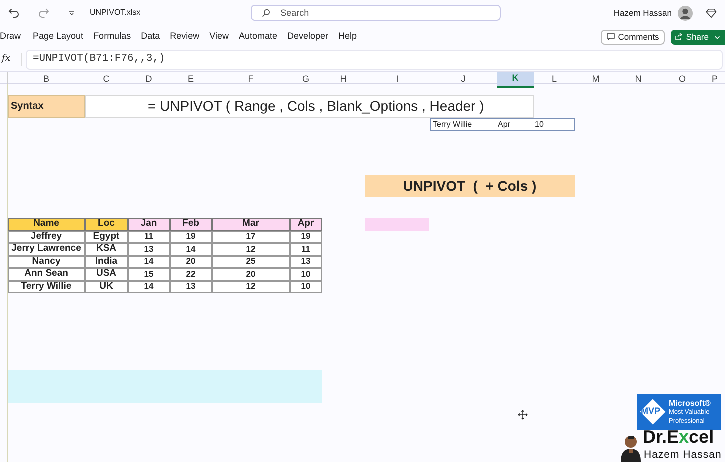  Describe the element at coordinates (348, 37) in the screenshot. I see `ribbon-tab: Help` at that location.